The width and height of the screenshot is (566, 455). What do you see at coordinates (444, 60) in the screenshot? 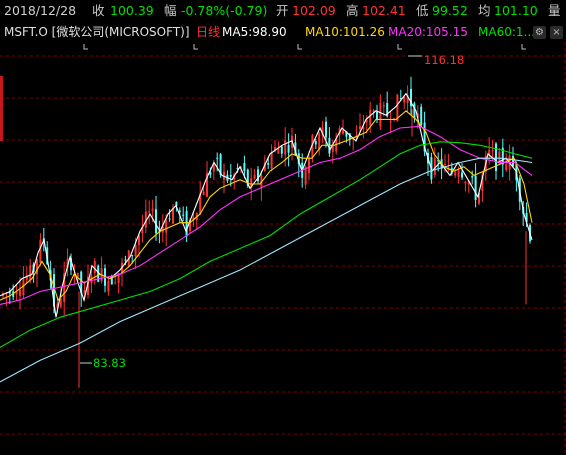
I see `high-marker-label: 116.18` at bounding box center [444, 60].